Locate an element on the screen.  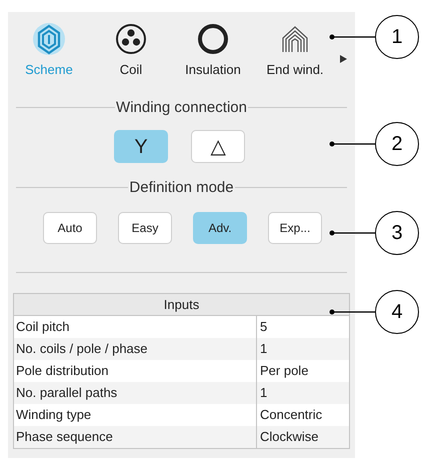
section-heading: Winding connection is located at coordinates (181, 107).